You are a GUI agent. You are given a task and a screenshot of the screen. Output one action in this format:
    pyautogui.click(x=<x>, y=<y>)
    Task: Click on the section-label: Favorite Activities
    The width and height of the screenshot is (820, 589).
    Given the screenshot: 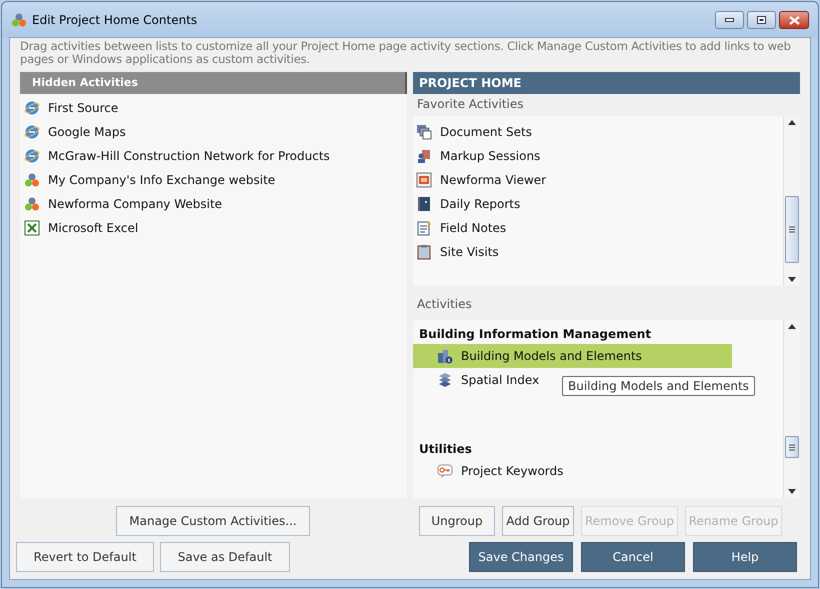 What is the action you would take?
    pyautogui.click(x=470, y=104)
    